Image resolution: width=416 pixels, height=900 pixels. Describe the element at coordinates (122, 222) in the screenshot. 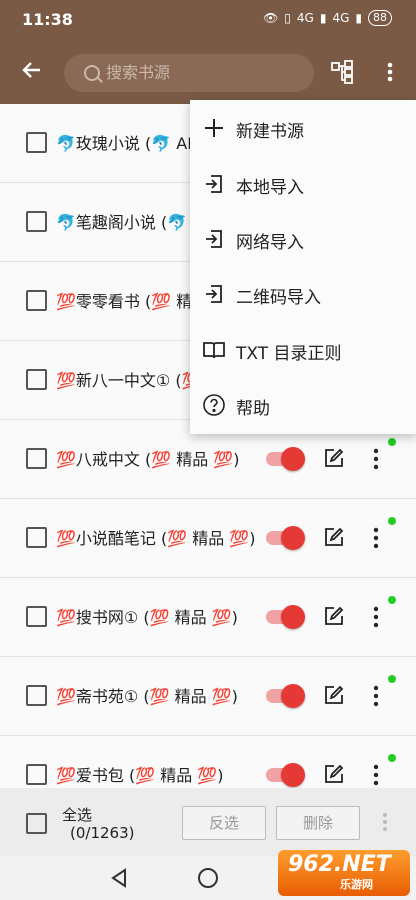

I see `source-name: 🐬笔趣阁小说 (🐬` at that location.